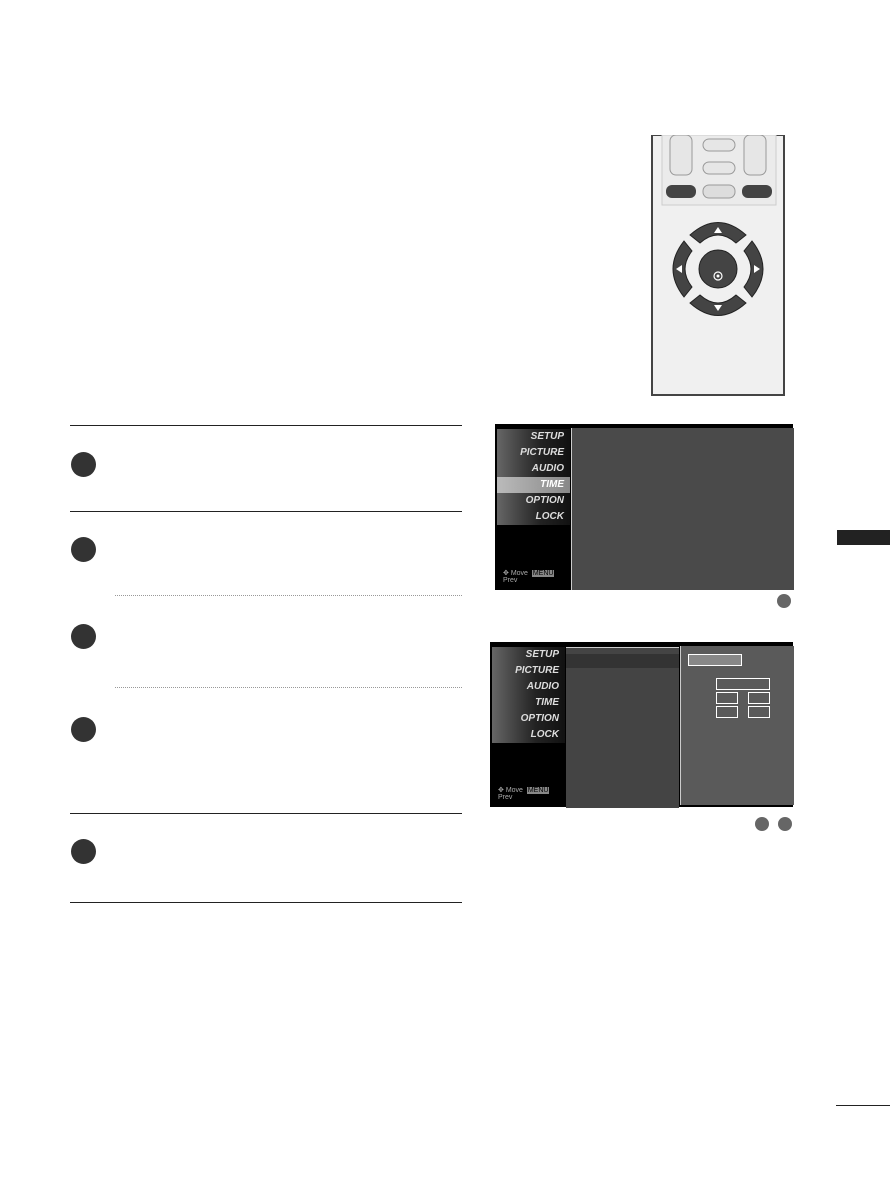 The height and width of the screenshot is (1190, 893). Describe the element at coordinates (757, 191) in the screenshot. I see `blue-button` at that location.